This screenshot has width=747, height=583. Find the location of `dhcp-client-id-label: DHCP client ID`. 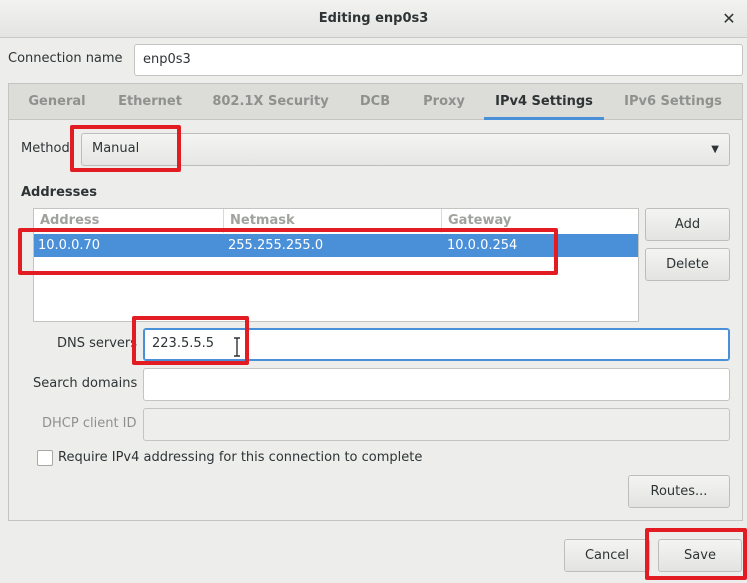

dhcp-client-id-label: DHCP client ID is located at coordinates (89, 423).